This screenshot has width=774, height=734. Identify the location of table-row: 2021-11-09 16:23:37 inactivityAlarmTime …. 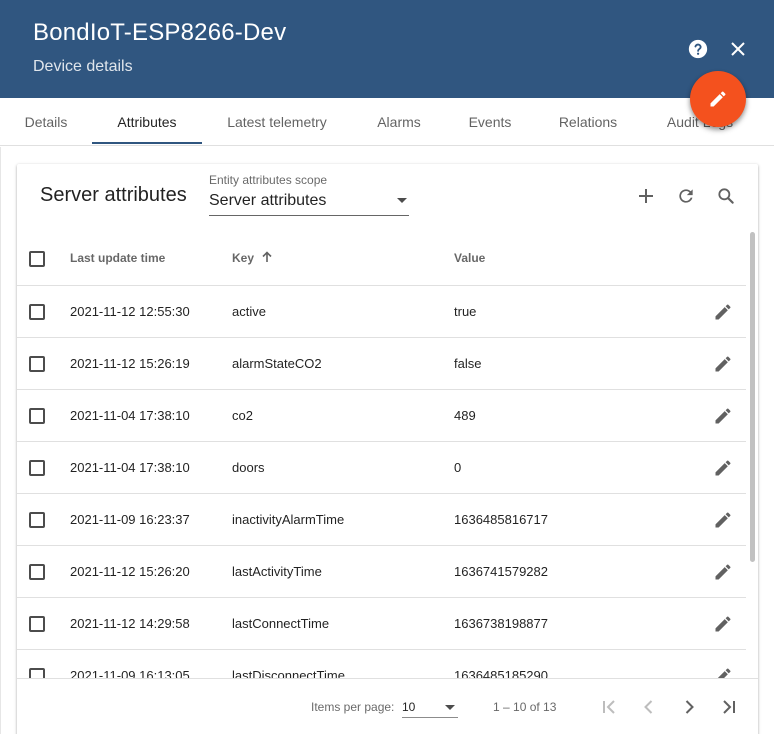
(381, 520).